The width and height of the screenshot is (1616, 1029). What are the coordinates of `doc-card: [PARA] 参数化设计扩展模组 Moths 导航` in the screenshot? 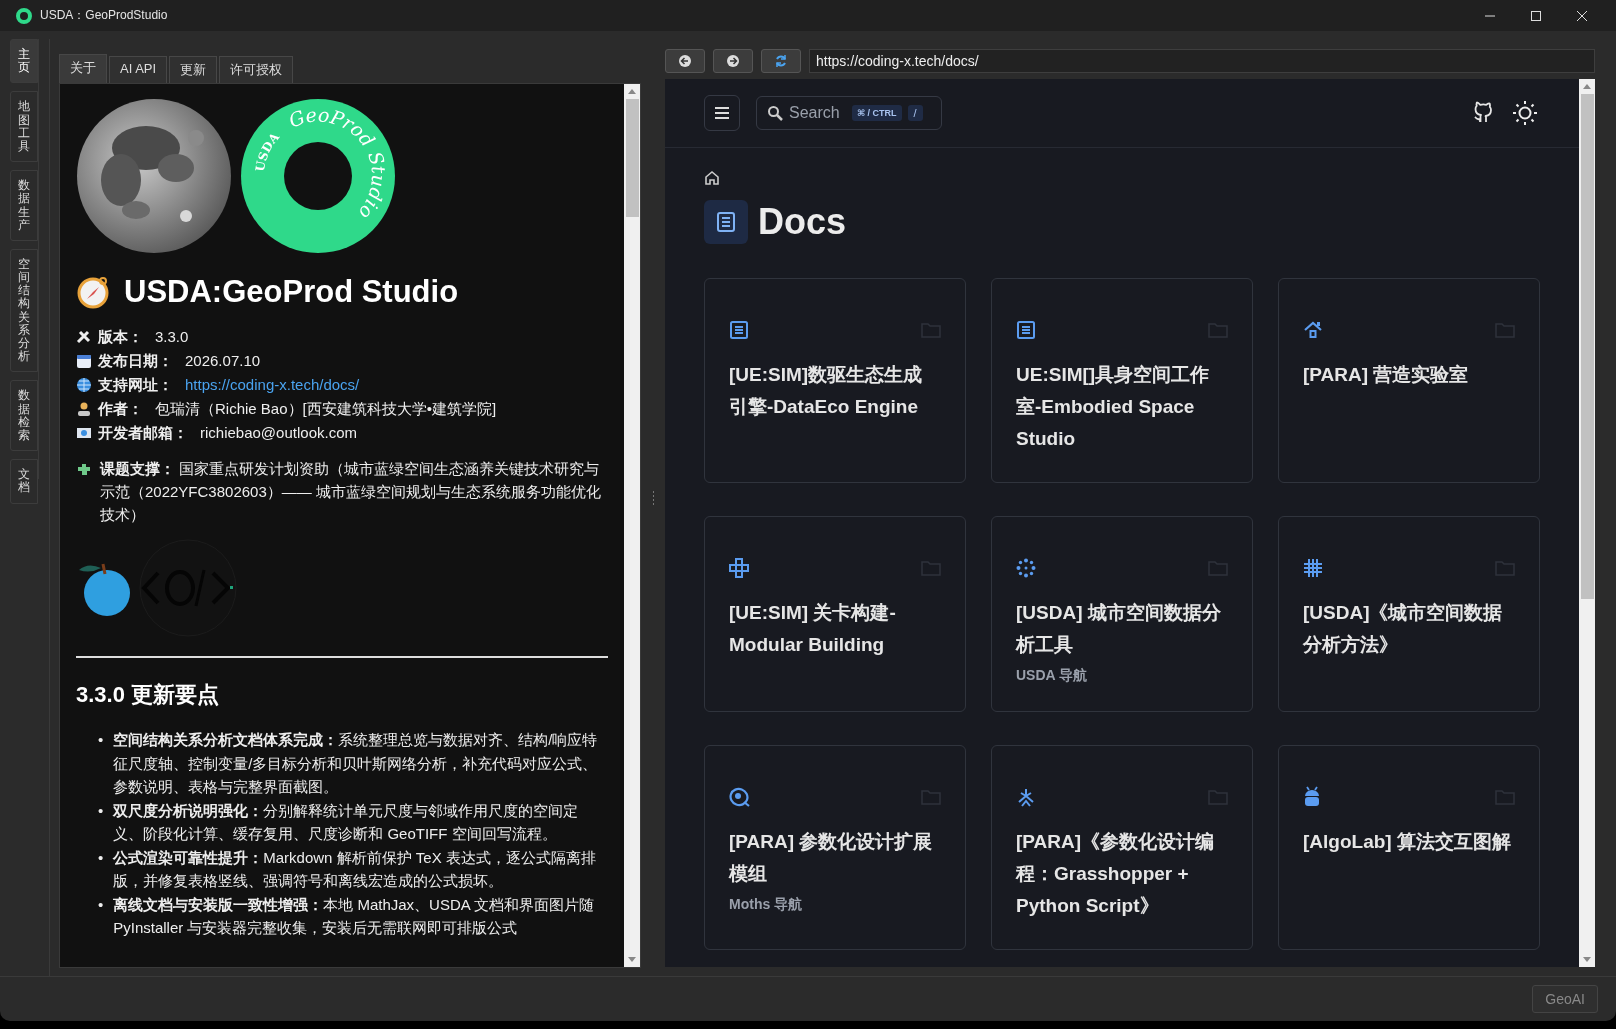 It's located at (835, 847).